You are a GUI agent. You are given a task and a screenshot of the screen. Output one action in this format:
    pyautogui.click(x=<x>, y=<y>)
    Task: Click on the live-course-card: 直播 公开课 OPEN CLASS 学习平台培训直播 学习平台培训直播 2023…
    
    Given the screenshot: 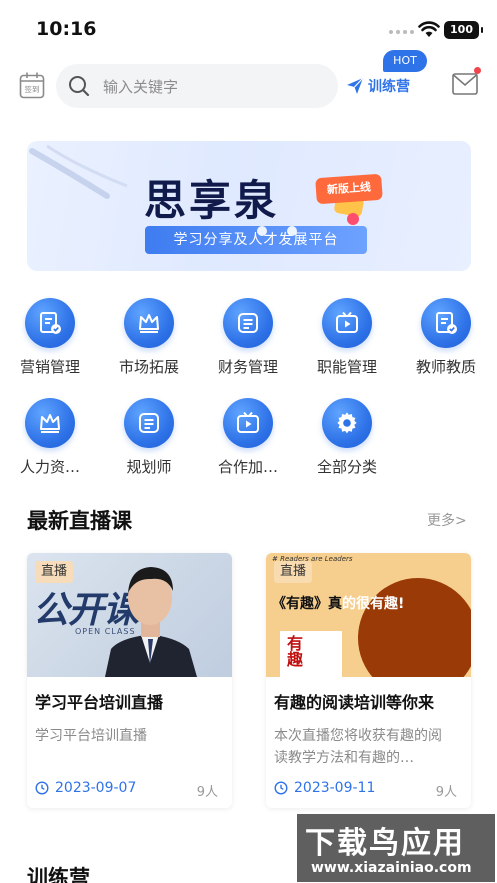 What is the action you would take?
    pyautogui.click(x=129, y=680)
    